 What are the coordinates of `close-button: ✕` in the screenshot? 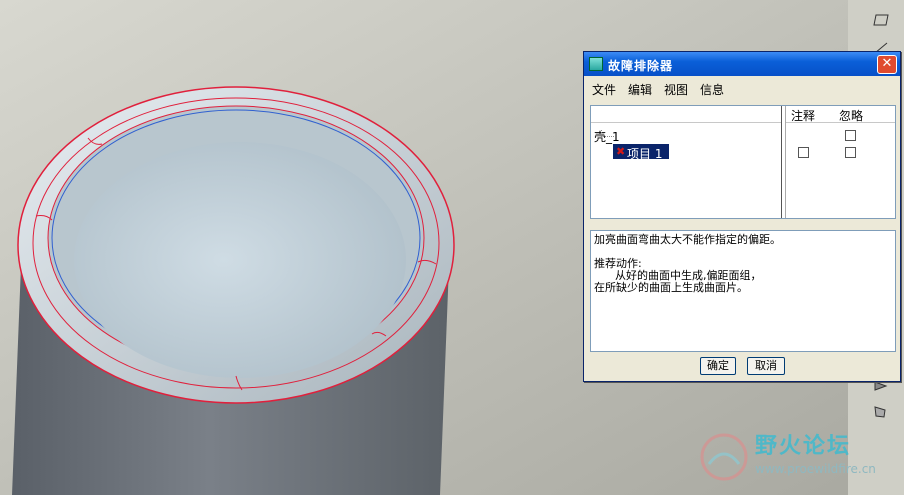 It's located at (887, 64).